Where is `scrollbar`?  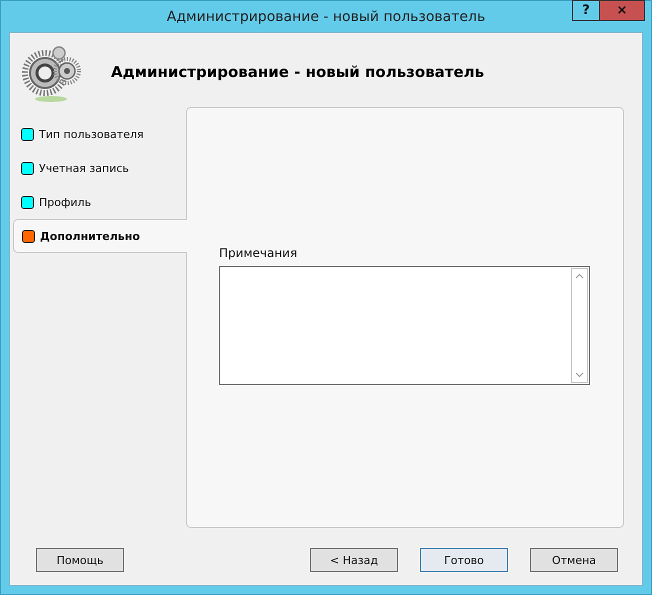 scrollbar is located at coordinates (579, 325).